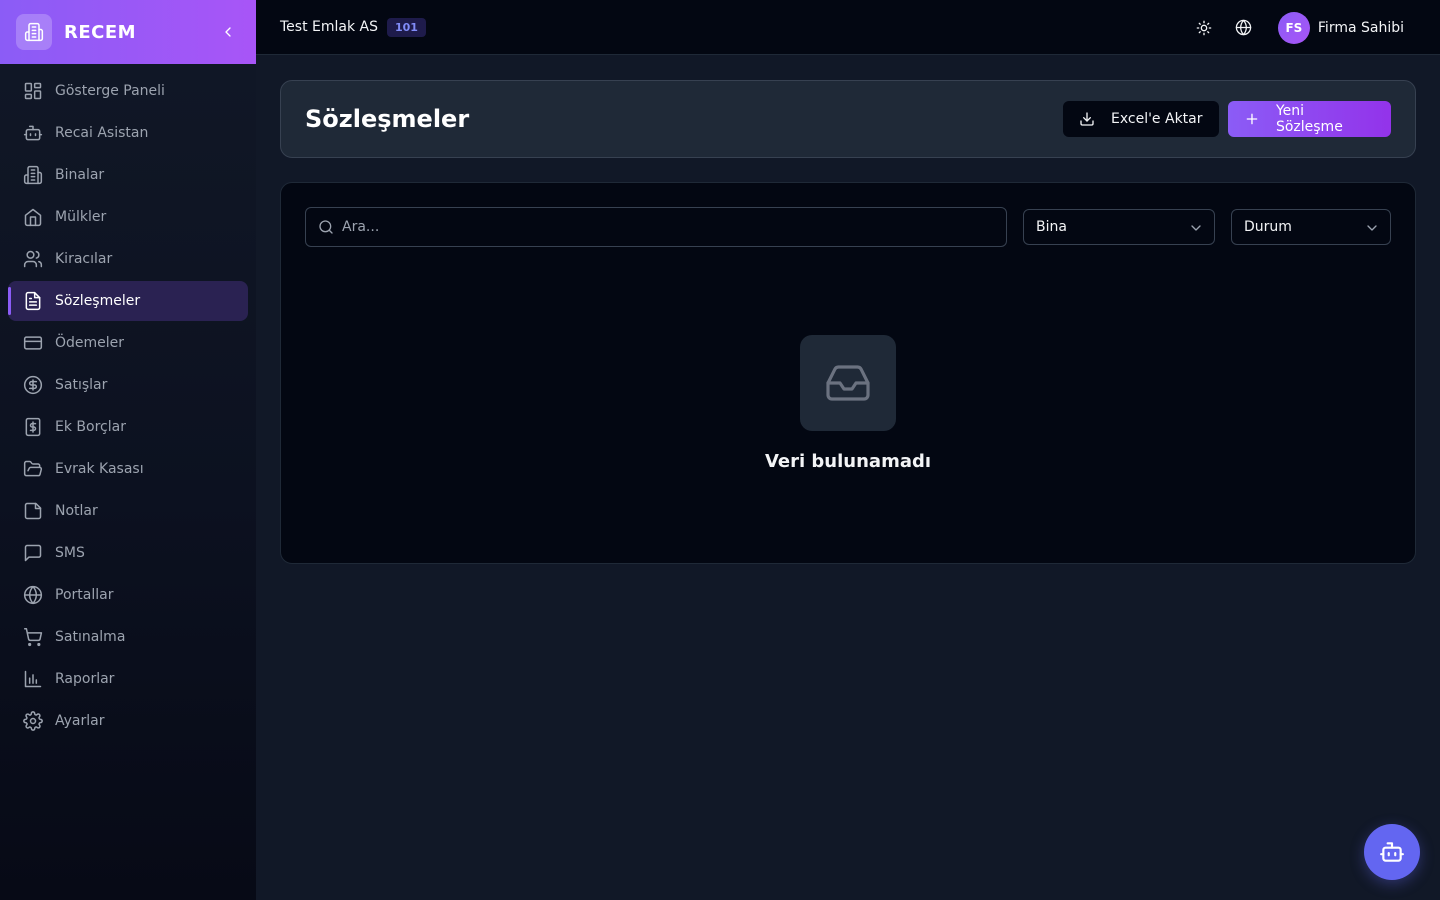  Describe the element at coordinates (1227, 119) in the screenshot. I see `page-actions: Excel'e Aktar Yeni Sözleşme` at that location.